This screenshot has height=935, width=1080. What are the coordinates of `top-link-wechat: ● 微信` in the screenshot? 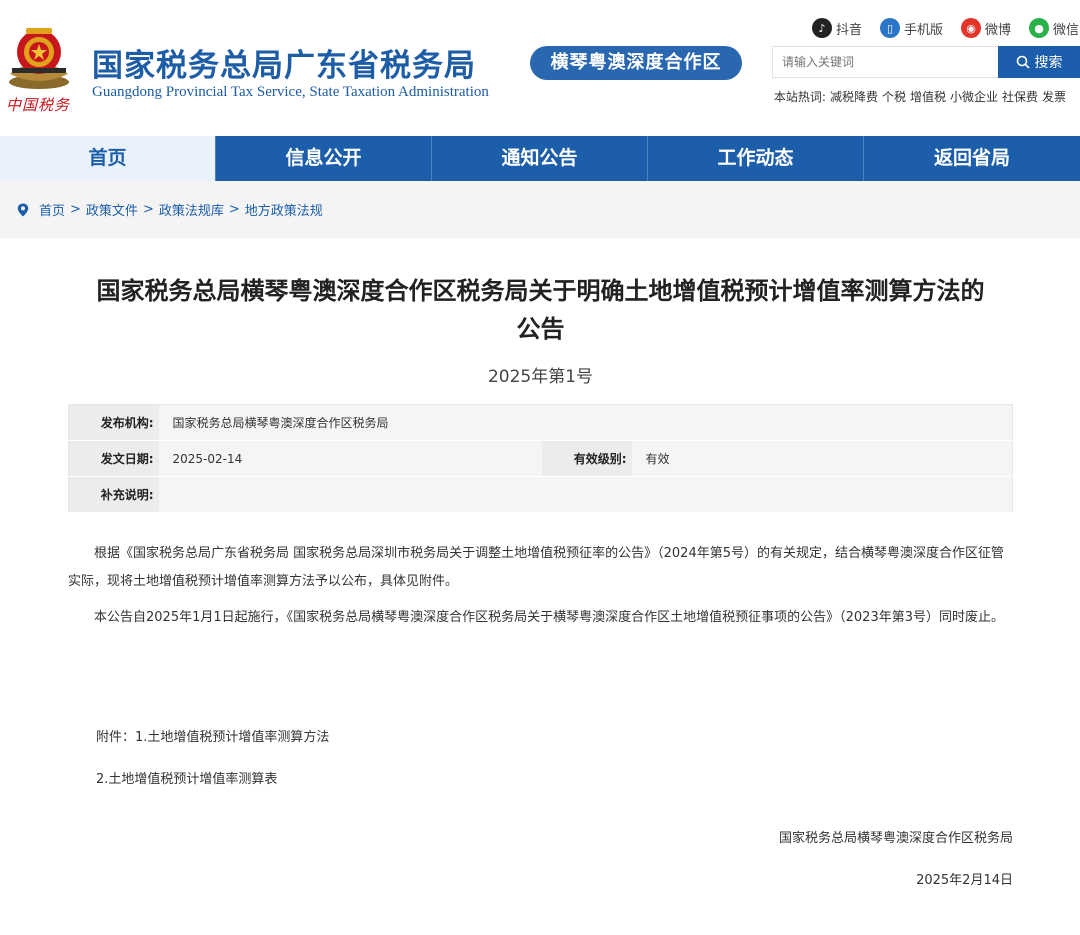 It's located at (1054, 28).